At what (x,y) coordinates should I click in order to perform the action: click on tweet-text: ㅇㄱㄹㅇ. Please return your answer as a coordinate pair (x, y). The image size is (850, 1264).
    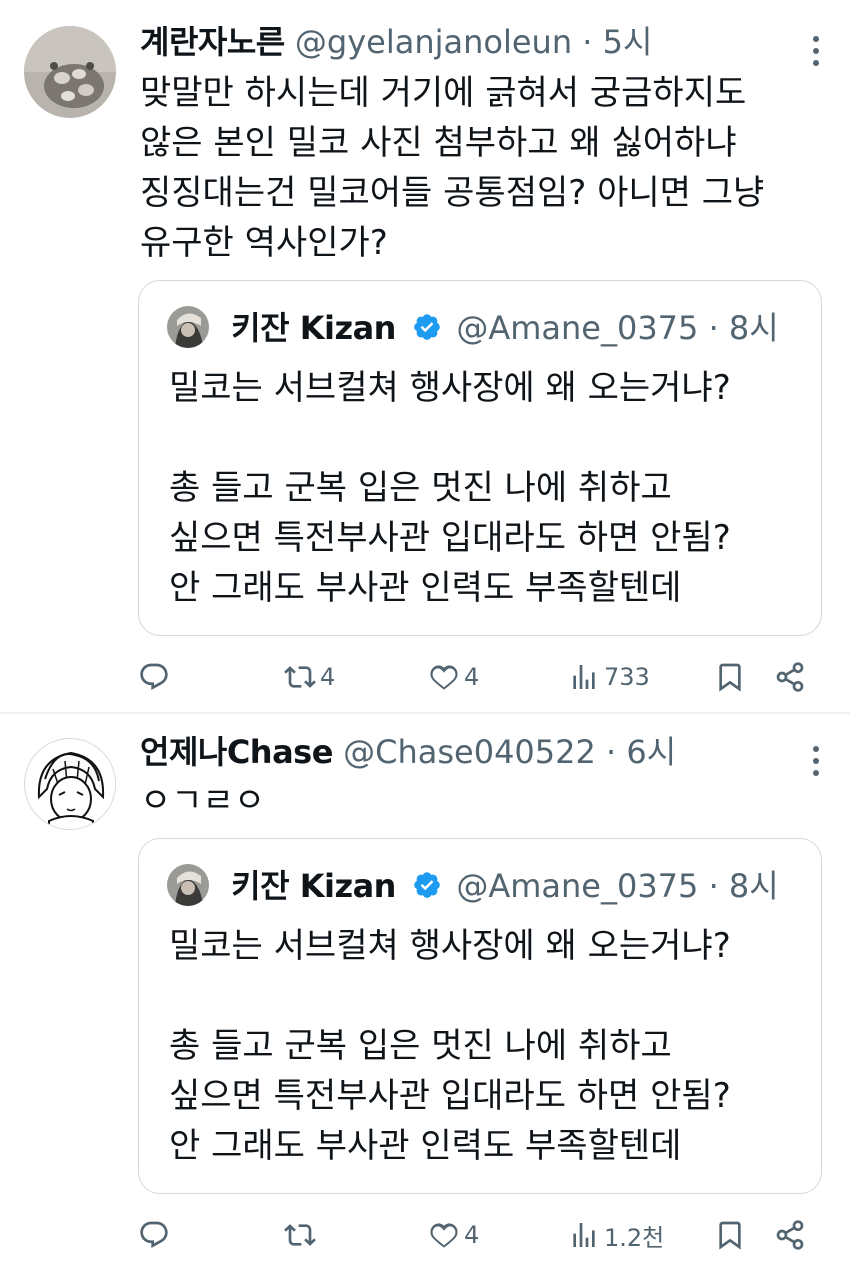
    Looking at the image, I should click on (203, 801).